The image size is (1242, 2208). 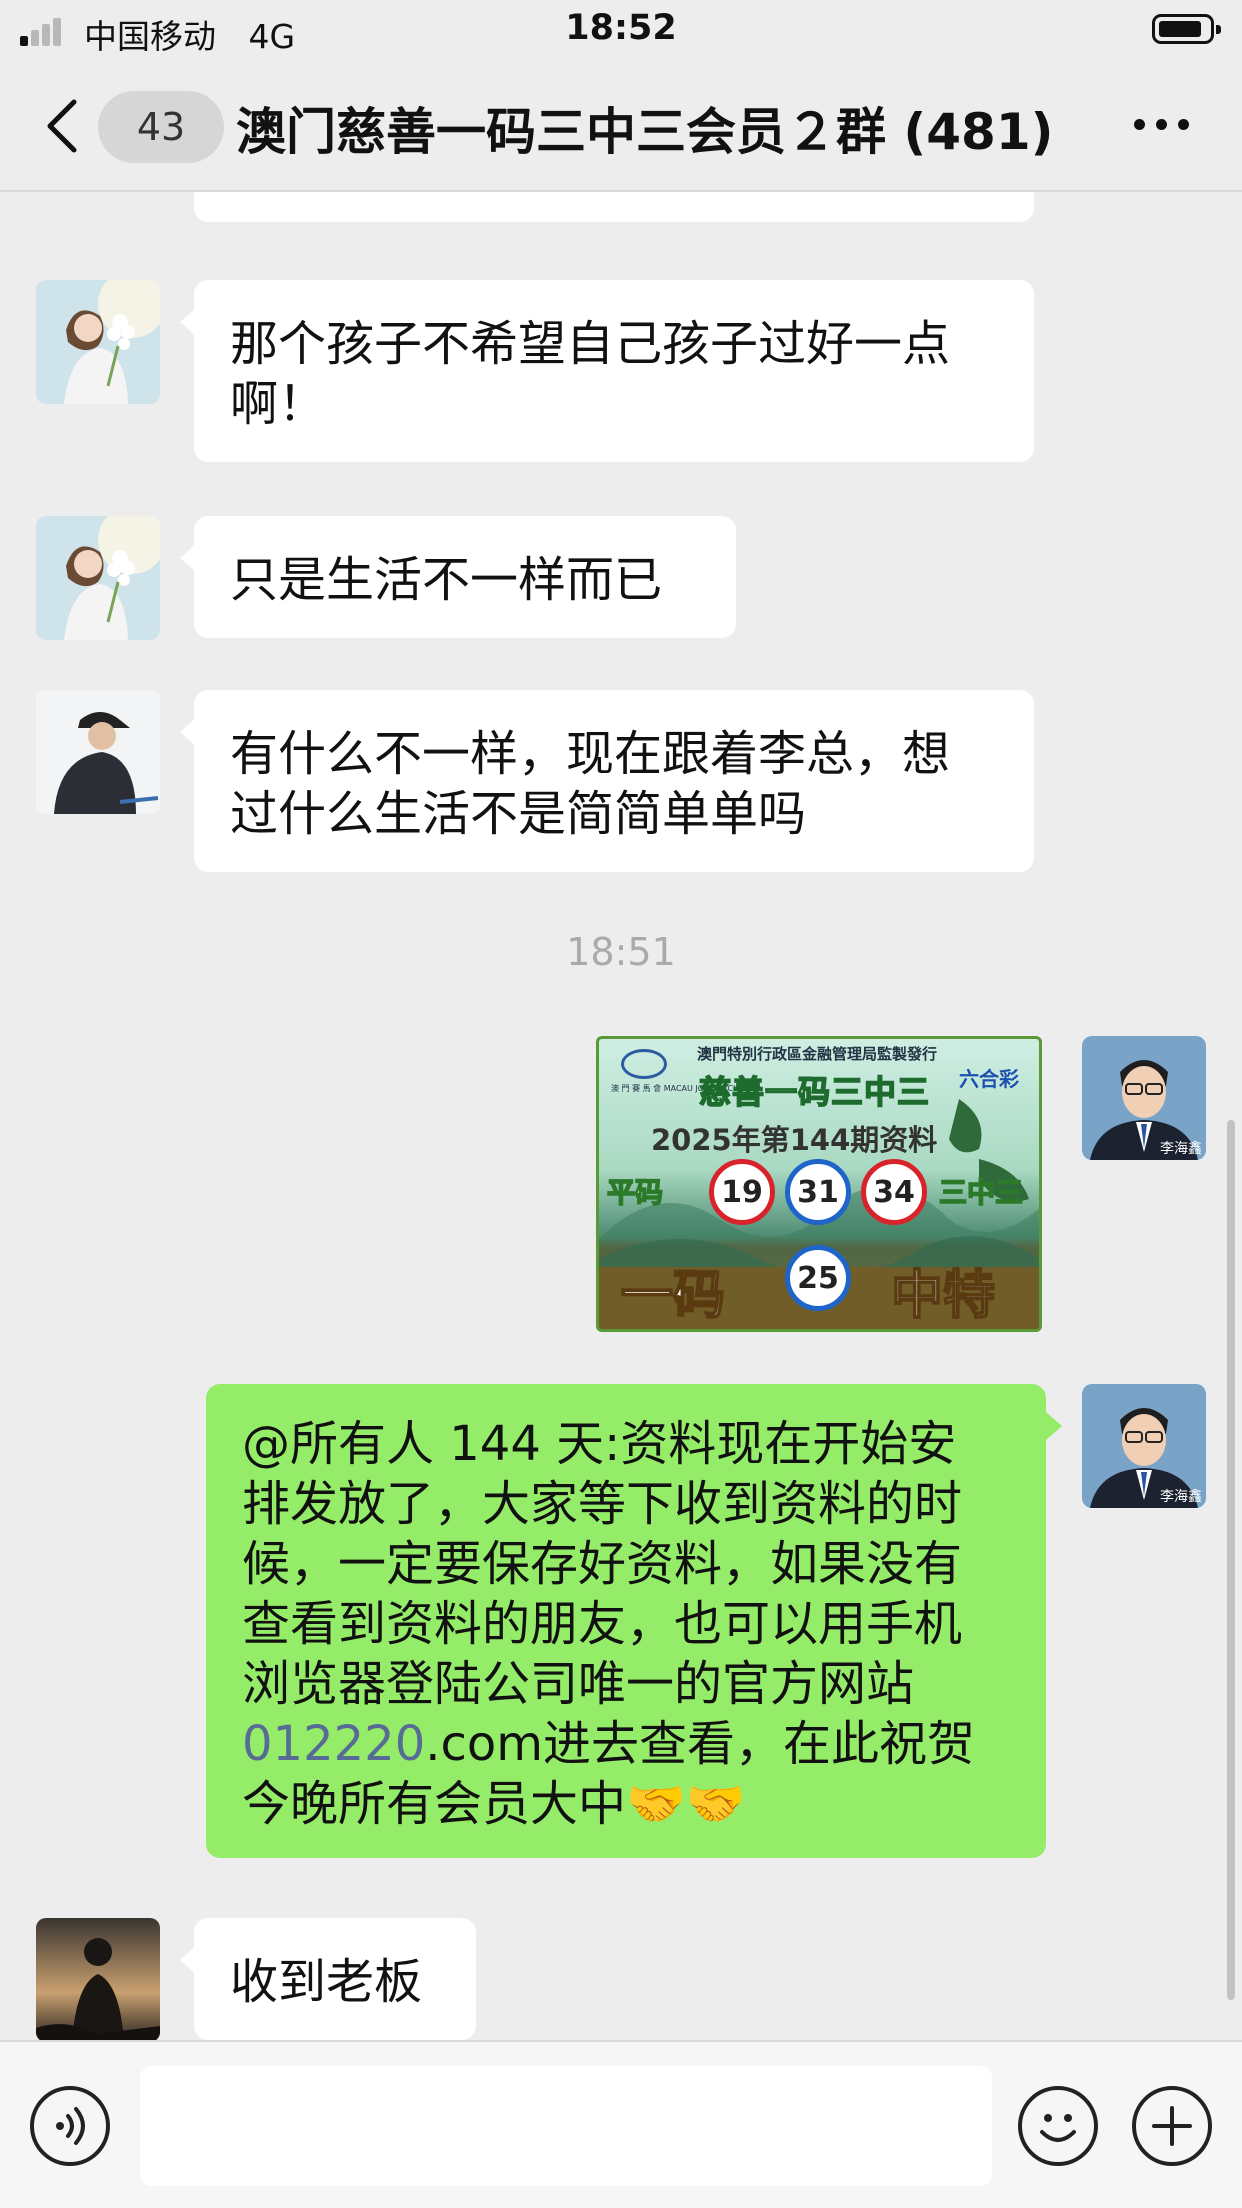 I want to click on message-bubble: 有什么不一样，现在跟着李总，想 过什么生活不是简简单单吗, so click(x=614, y=781).